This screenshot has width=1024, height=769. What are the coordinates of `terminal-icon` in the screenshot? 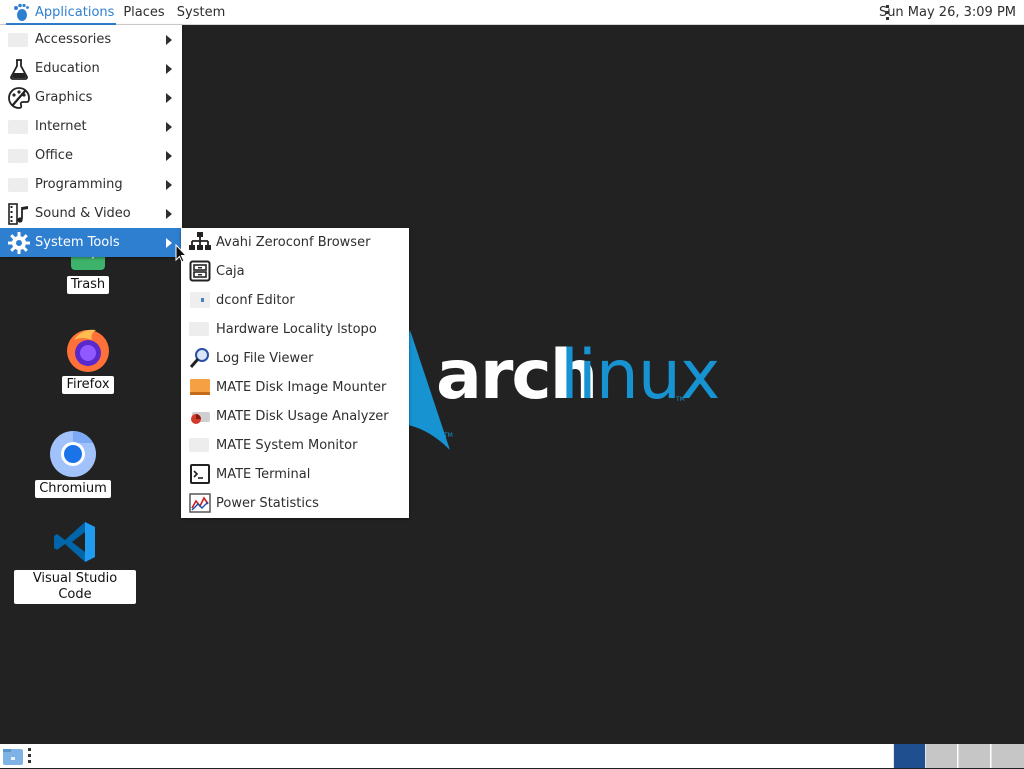 It's located at (200, 474).